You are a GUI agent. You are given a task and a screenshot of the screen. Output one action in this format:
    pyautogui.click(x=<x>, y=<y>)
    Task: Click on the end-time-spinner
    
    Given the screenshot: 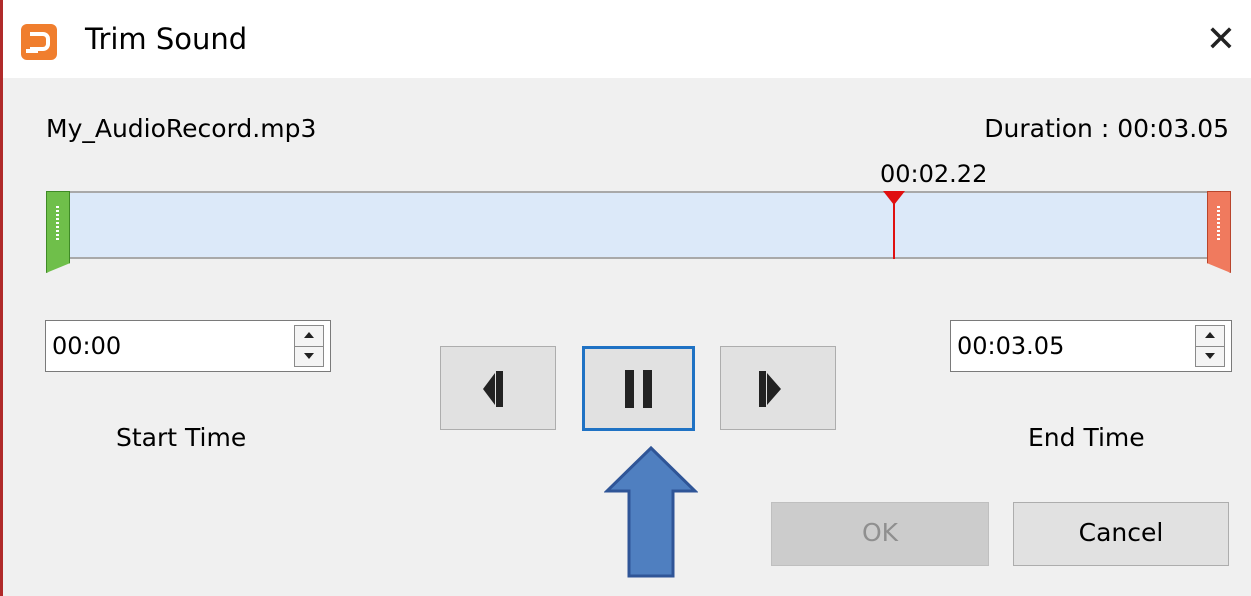 What is the action you would take?
    pyautogui.click(x=1210, y=346)
    